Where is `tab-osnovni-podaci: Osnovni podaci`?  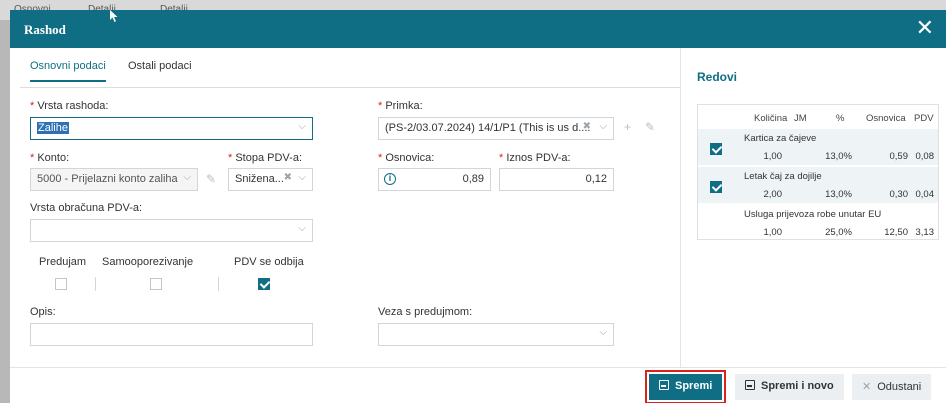
tab-osnovni-podaci: Osnovni podaci is located at coordinates (68, 71).